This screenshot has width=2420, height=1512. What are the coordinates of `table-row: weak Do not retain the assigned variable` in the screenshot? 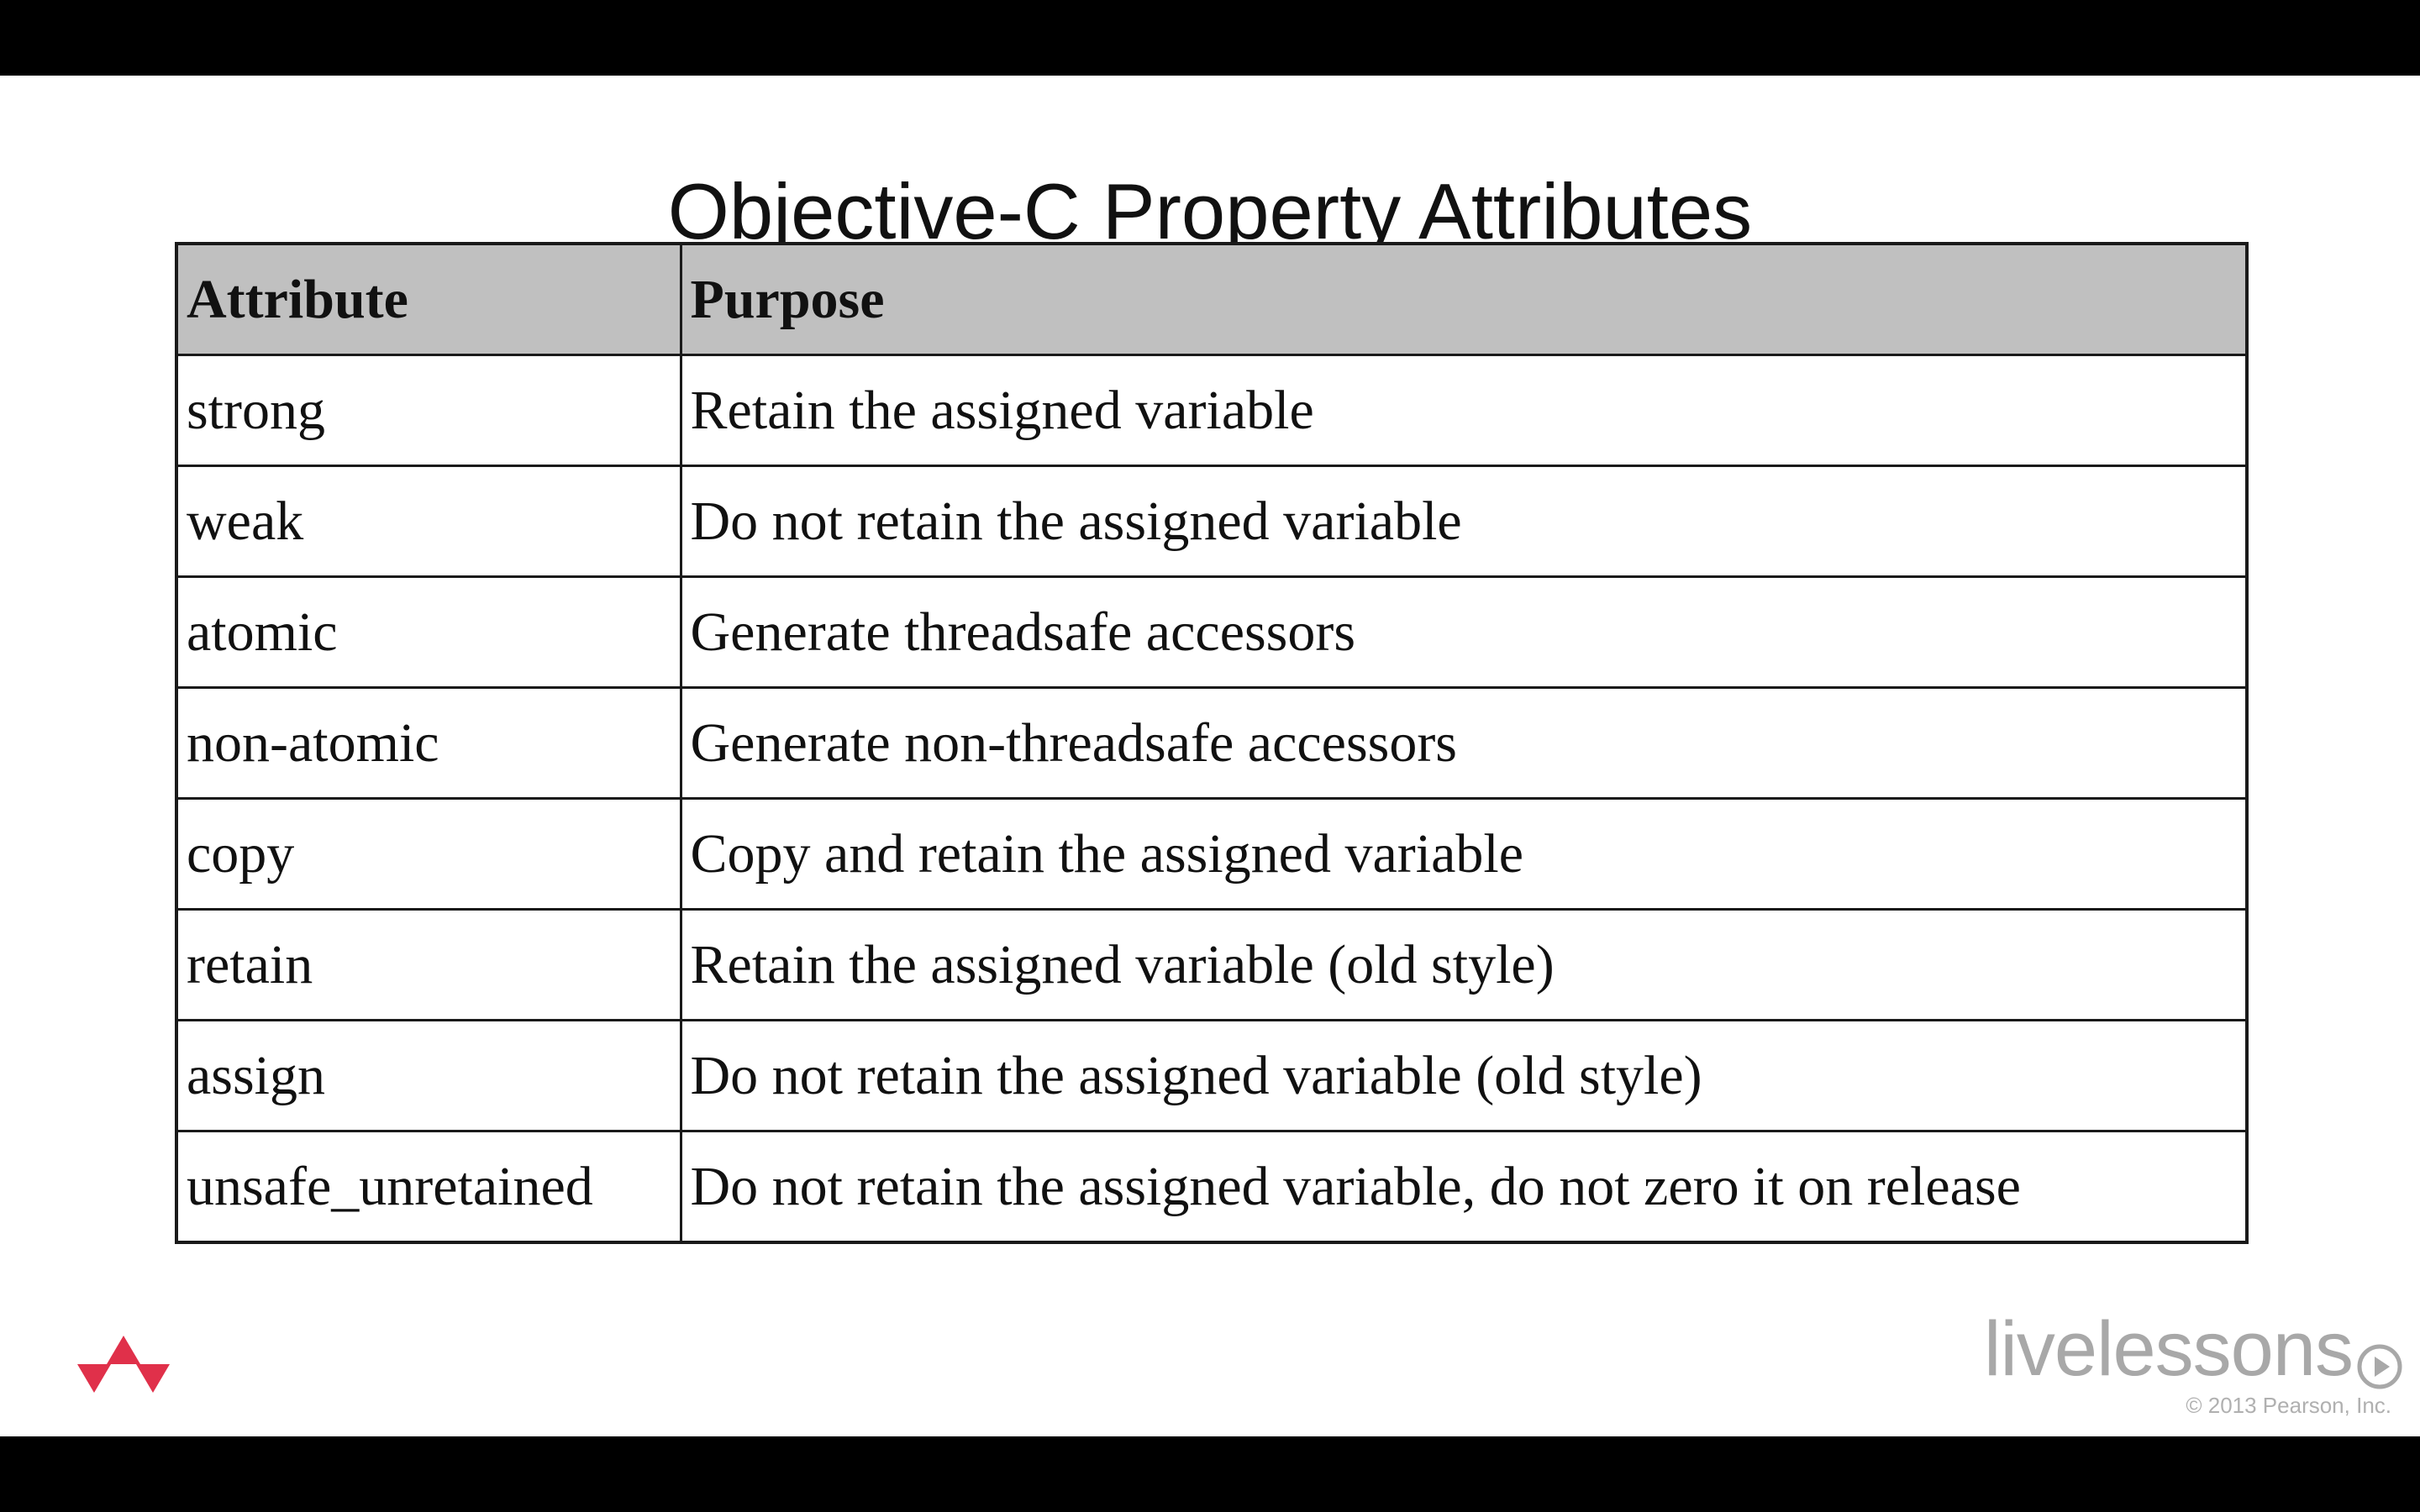 It's located at (1212, 521).